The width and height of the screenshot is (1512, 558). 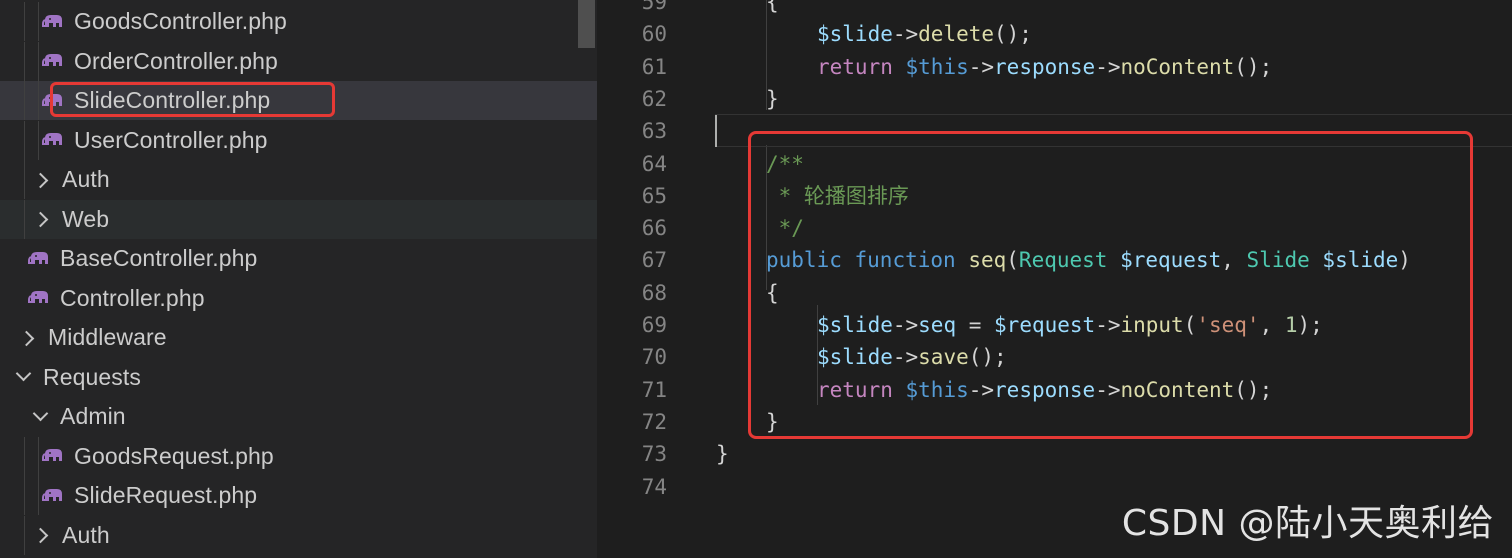 What do you see at coordinates (298, 416) in the screenshot?
I see `tree-item-admin: Admin` at bounding box center [298, 416].